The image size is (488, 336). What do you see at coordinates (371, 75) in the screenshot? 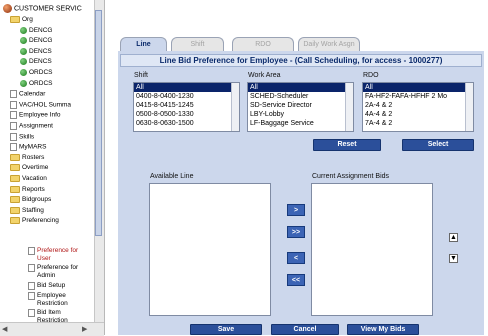
I see `rdo-label: RDO` at bounding box center [371, 75].